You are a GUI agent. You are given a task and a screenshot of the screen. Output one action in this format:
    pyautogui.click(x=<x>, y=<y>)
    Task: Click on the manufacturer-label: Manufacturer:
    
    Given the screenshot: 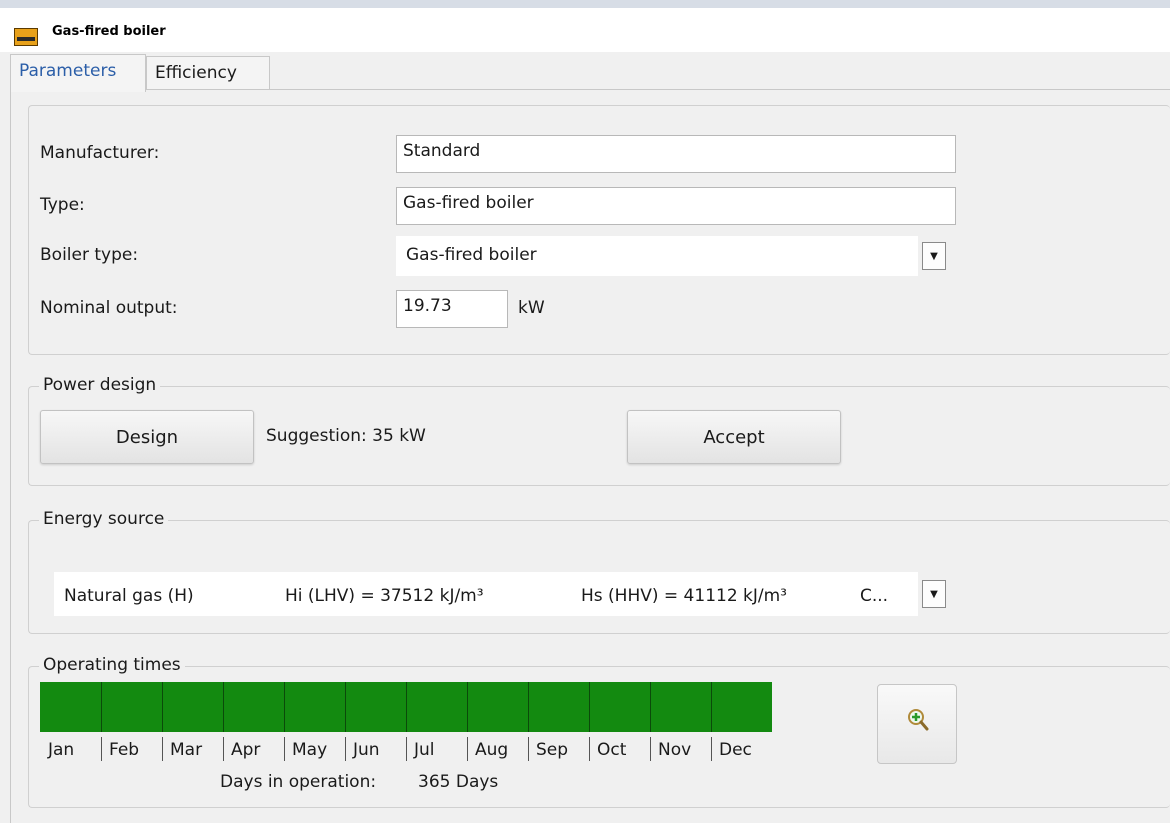 What is the action you would take?
    pyautogui.click(x=100, y=153)
    